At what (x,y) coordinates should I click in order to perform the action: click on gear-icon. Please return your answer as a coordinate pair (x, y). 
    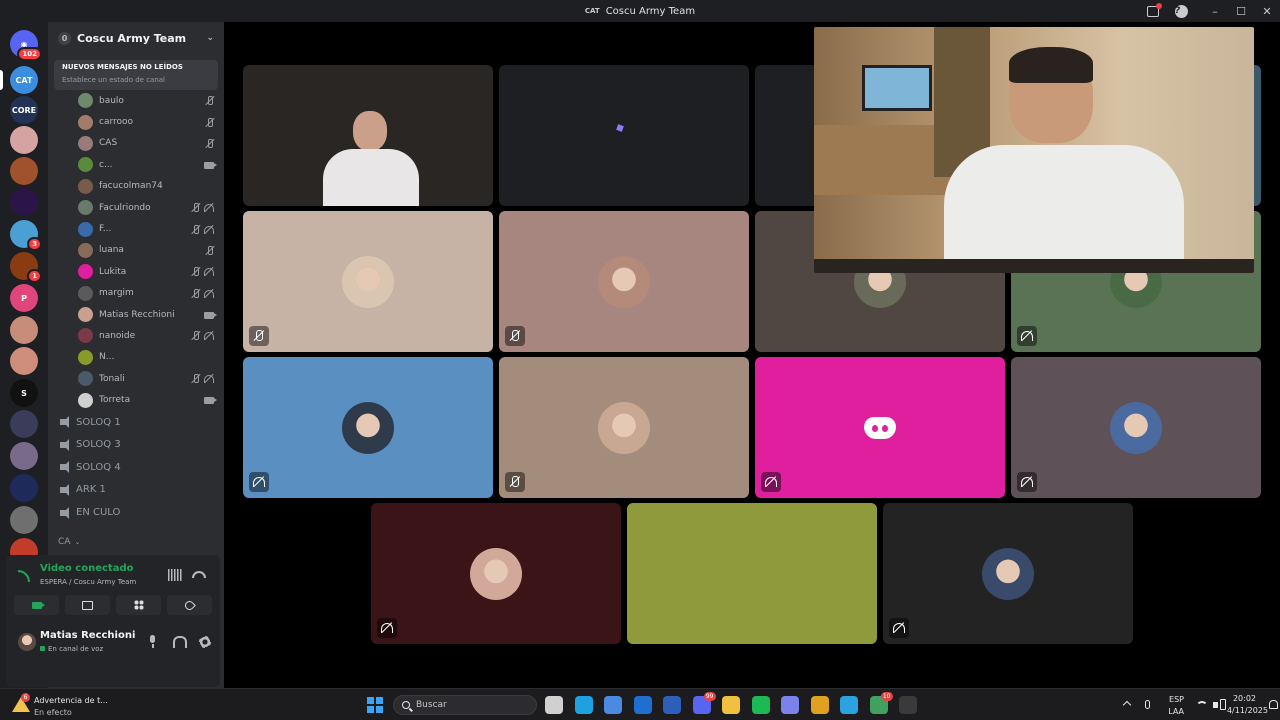
    Looking at the image, I should click on (205, 642).